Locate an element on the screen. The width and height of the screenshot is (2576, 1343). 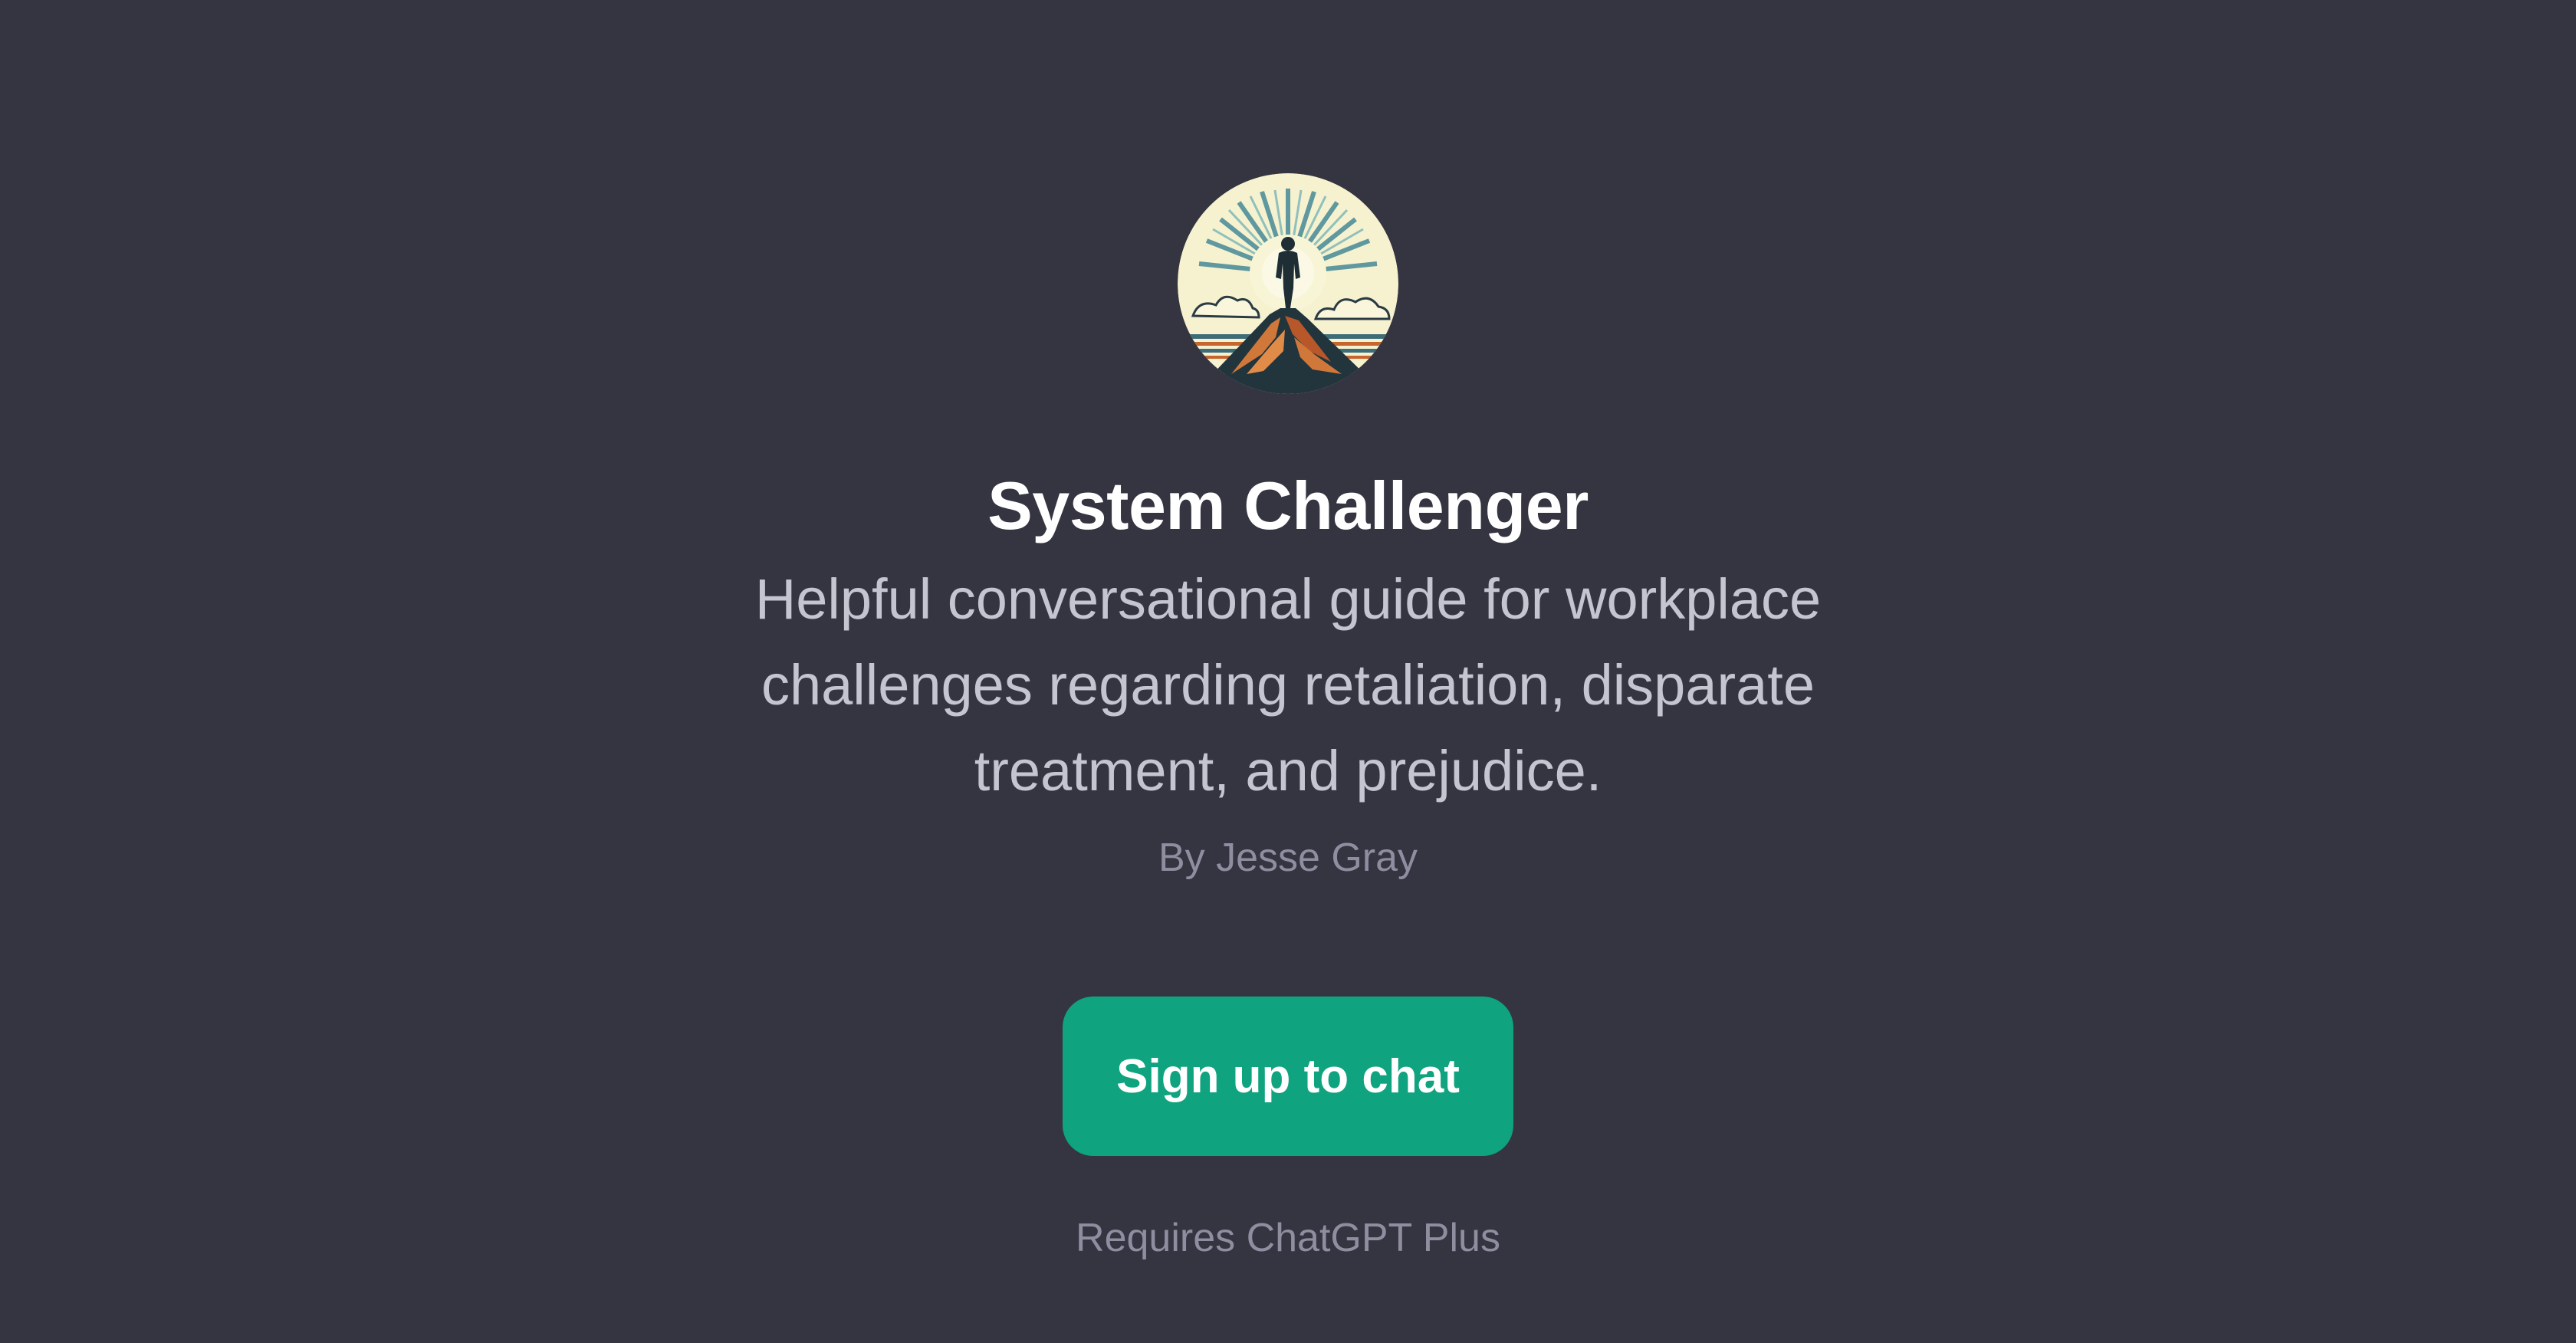
gpt-title: System Challenger is located at coordinates (1288, 506).